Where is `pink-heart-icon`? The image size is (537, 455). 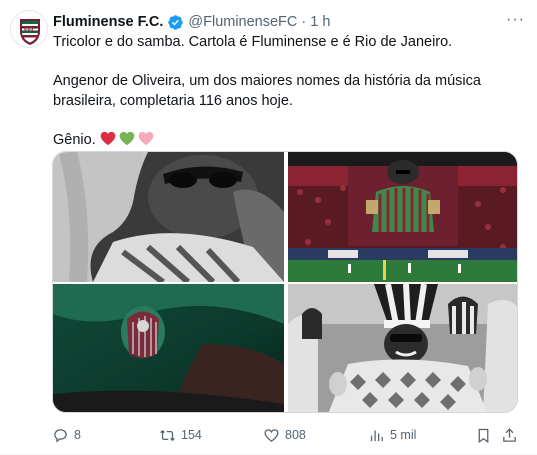 pink-heart-icon is located at coordinates (146, 138).